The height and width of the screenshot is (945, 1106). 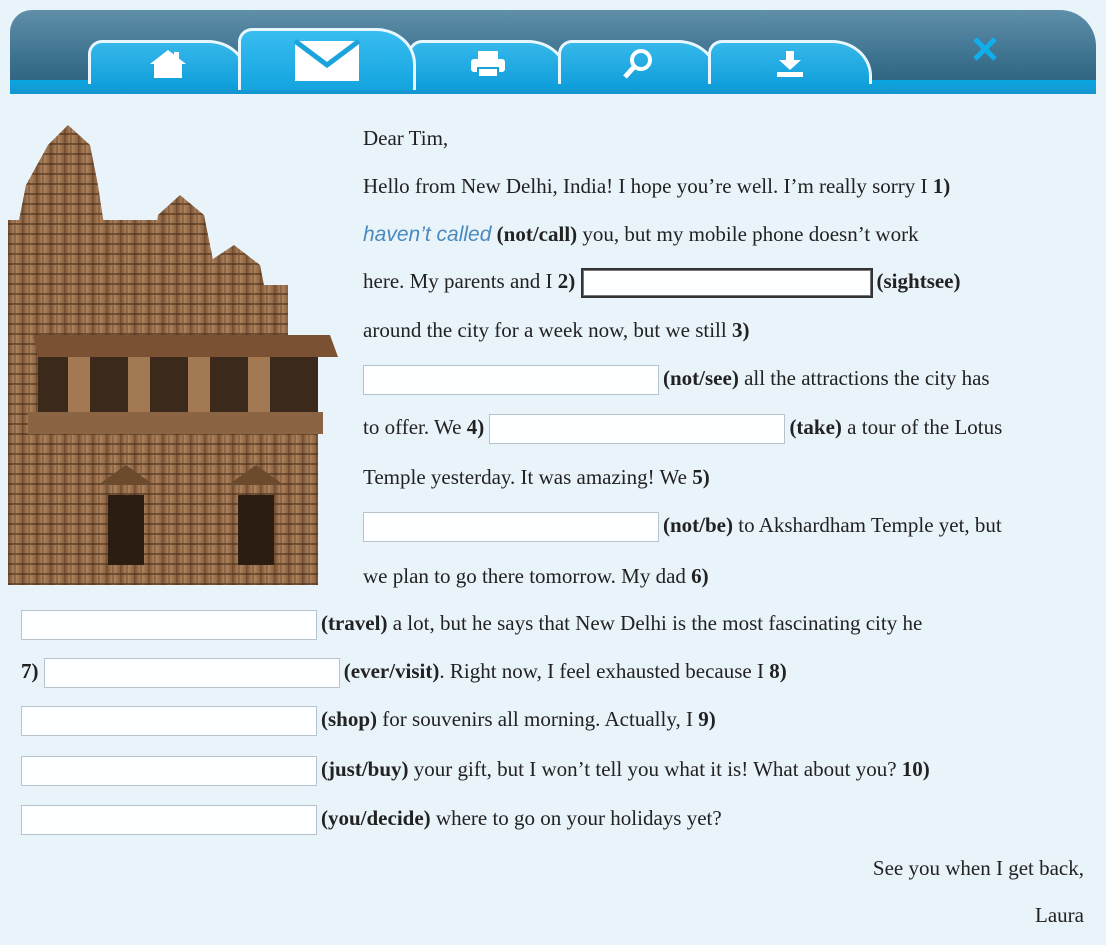 What do you see at coordinates (537, 234) in the screenshot?
I see `verb-hint: (not/call)` at bounding box center [537, 234].